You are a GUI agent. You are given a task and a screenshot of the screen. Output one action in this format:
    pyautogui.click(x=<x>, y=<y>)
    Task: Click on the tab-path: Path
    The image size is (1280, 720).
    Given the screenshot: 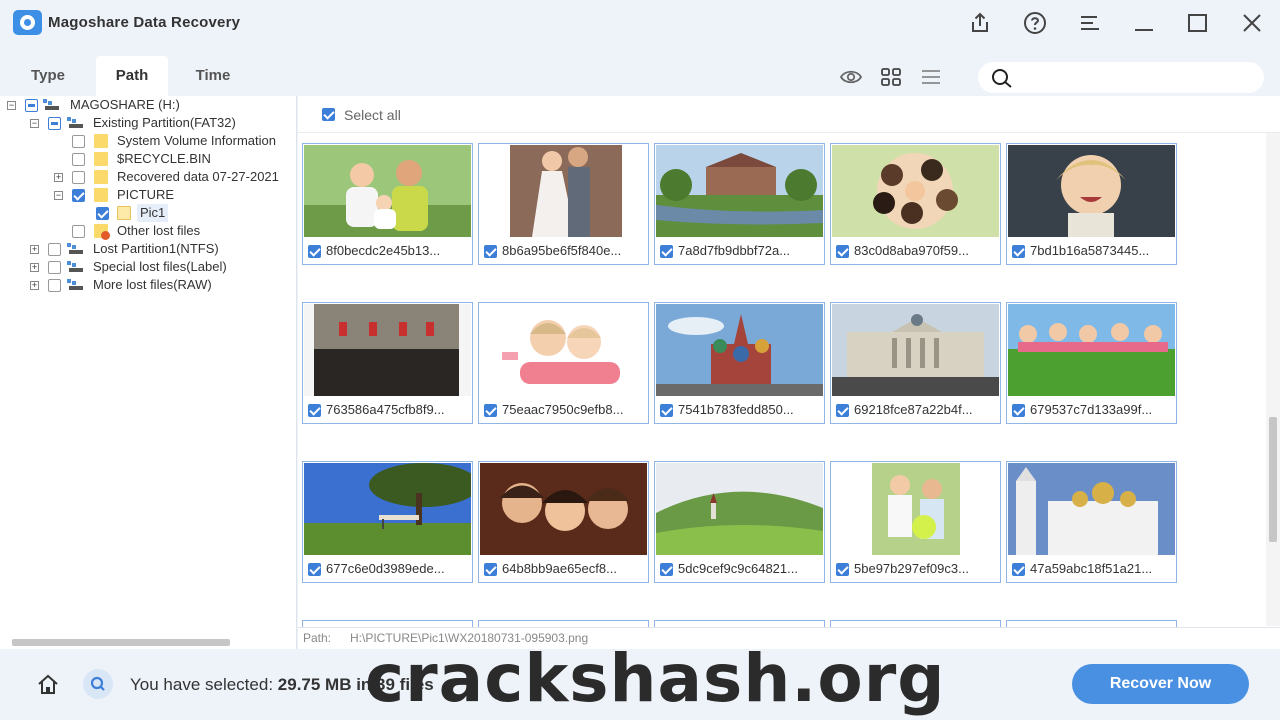 What is the action you would take?
    pyautogui.click(x=132, y=76)
    